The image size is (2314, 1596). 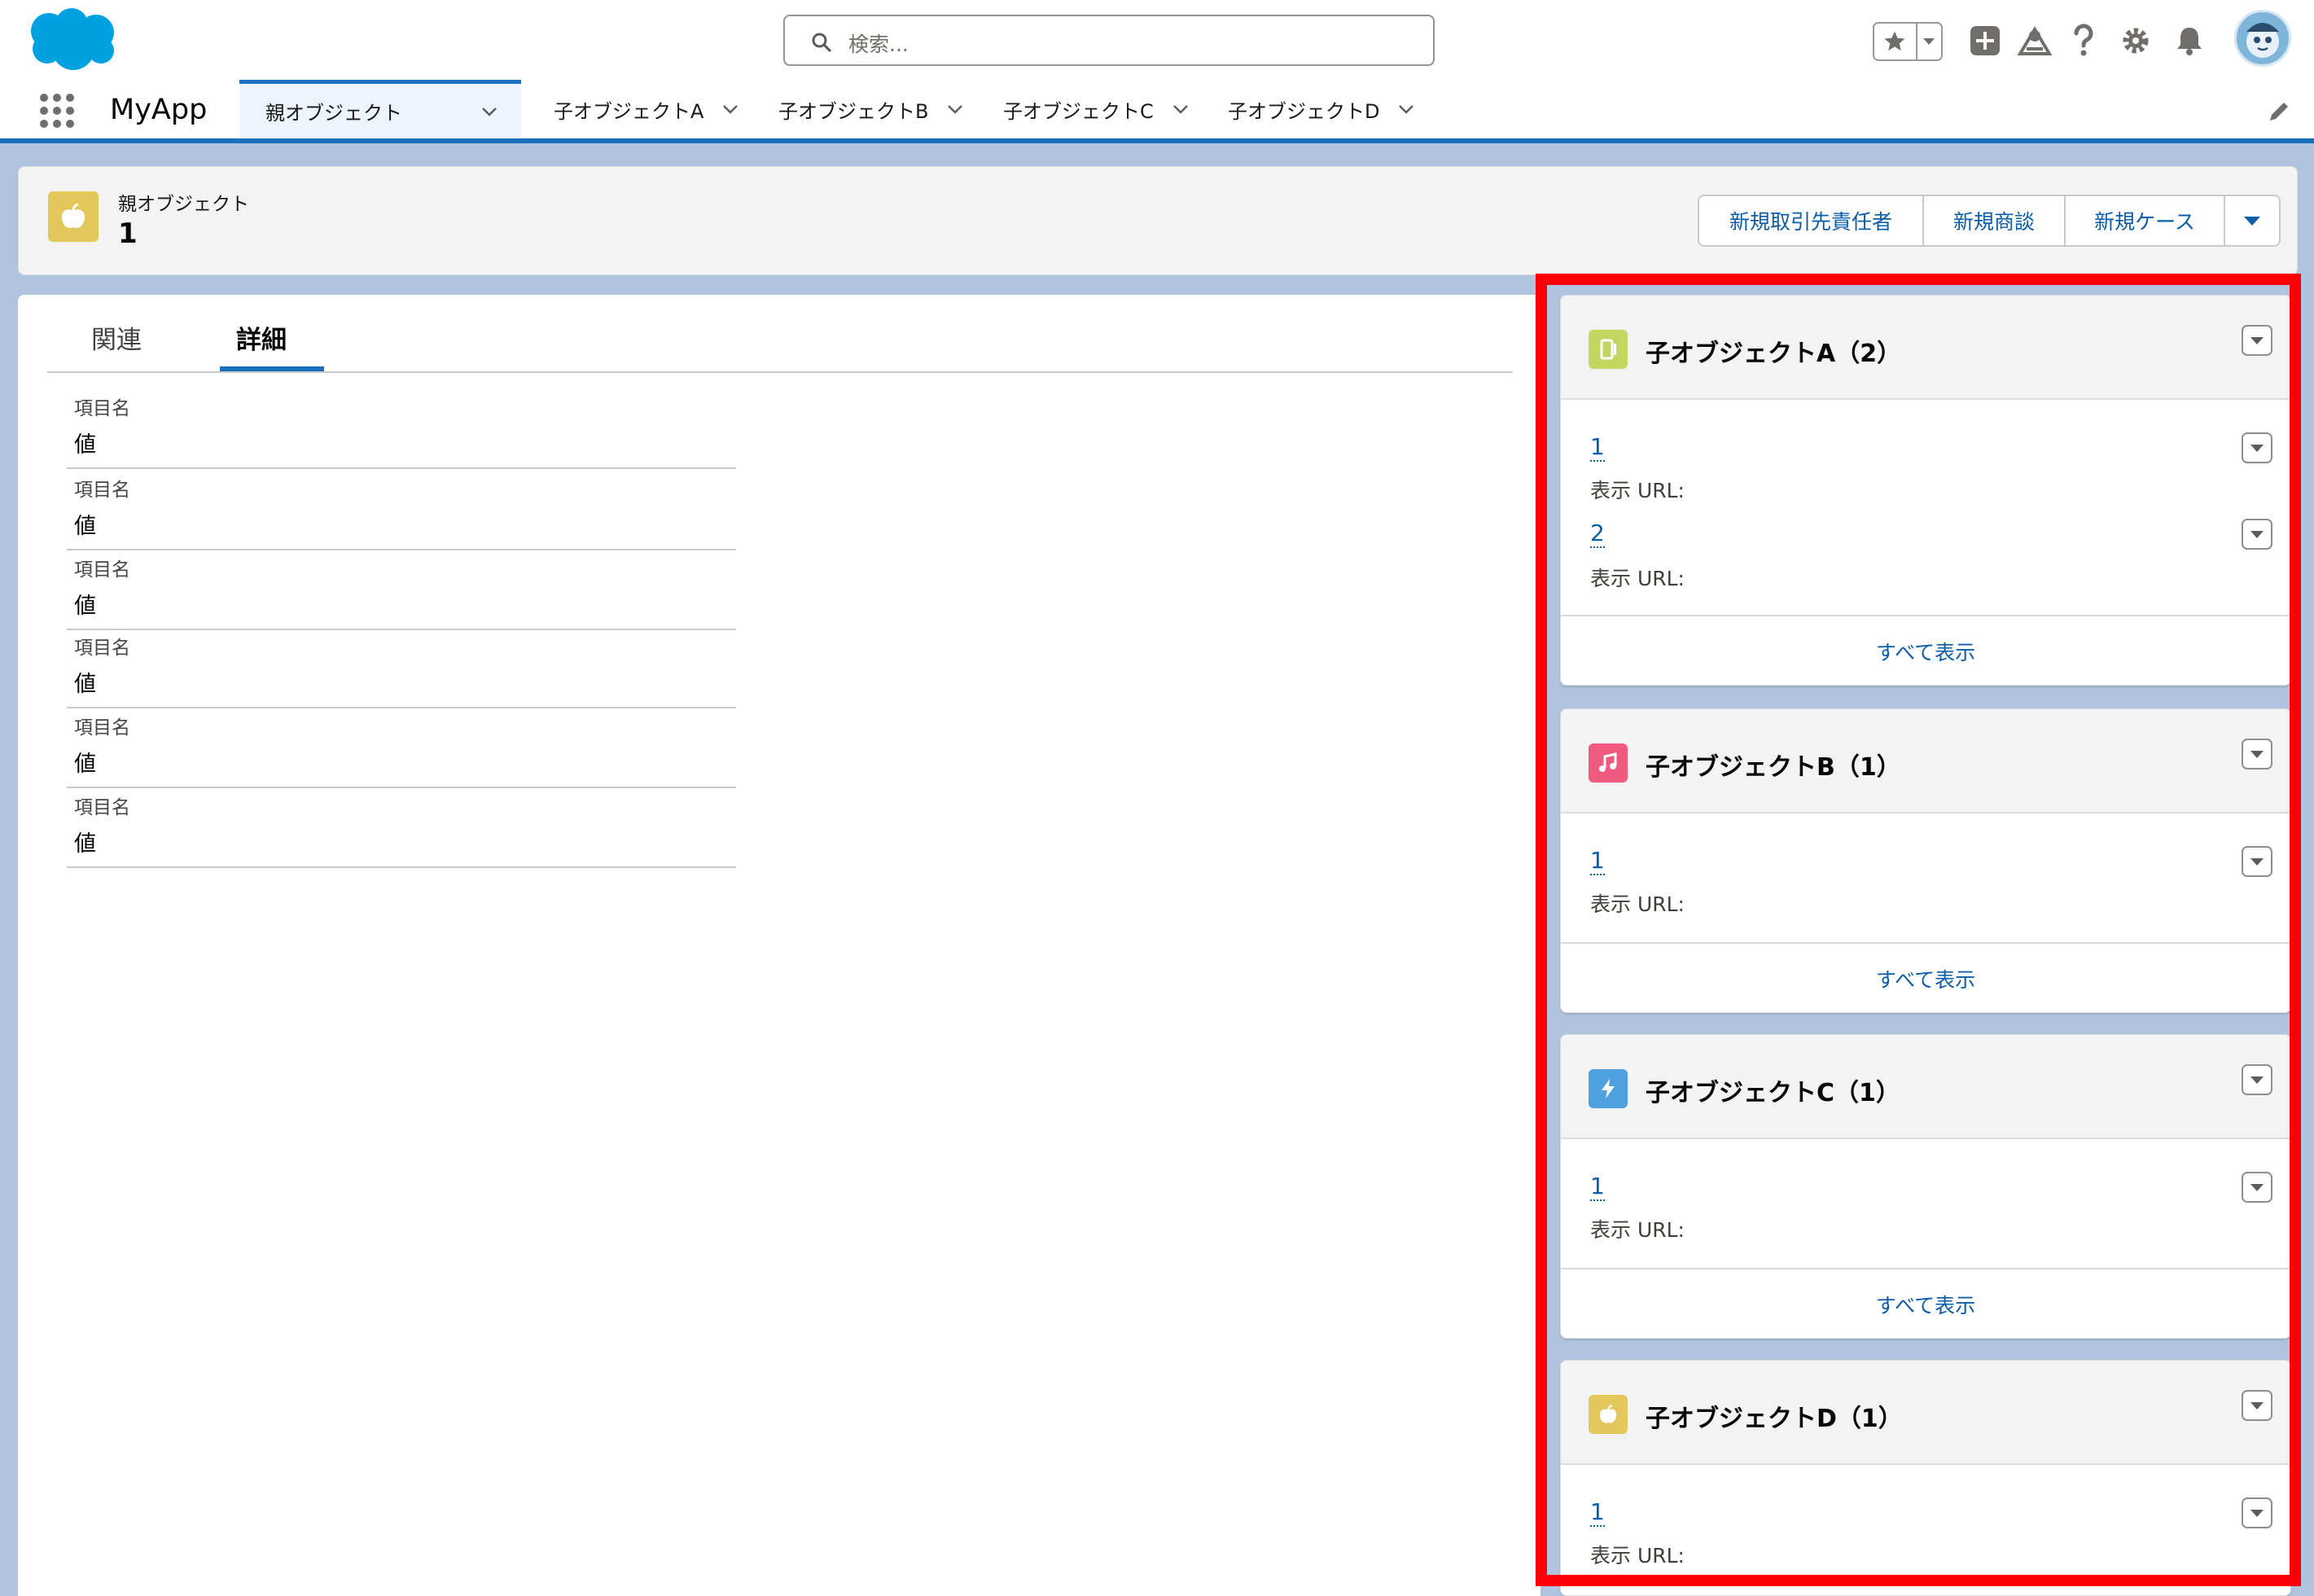 What do you see at coordinates (2083, 41) in the screenshot?
I see `help-icon` at bounding box center [2083, 41].